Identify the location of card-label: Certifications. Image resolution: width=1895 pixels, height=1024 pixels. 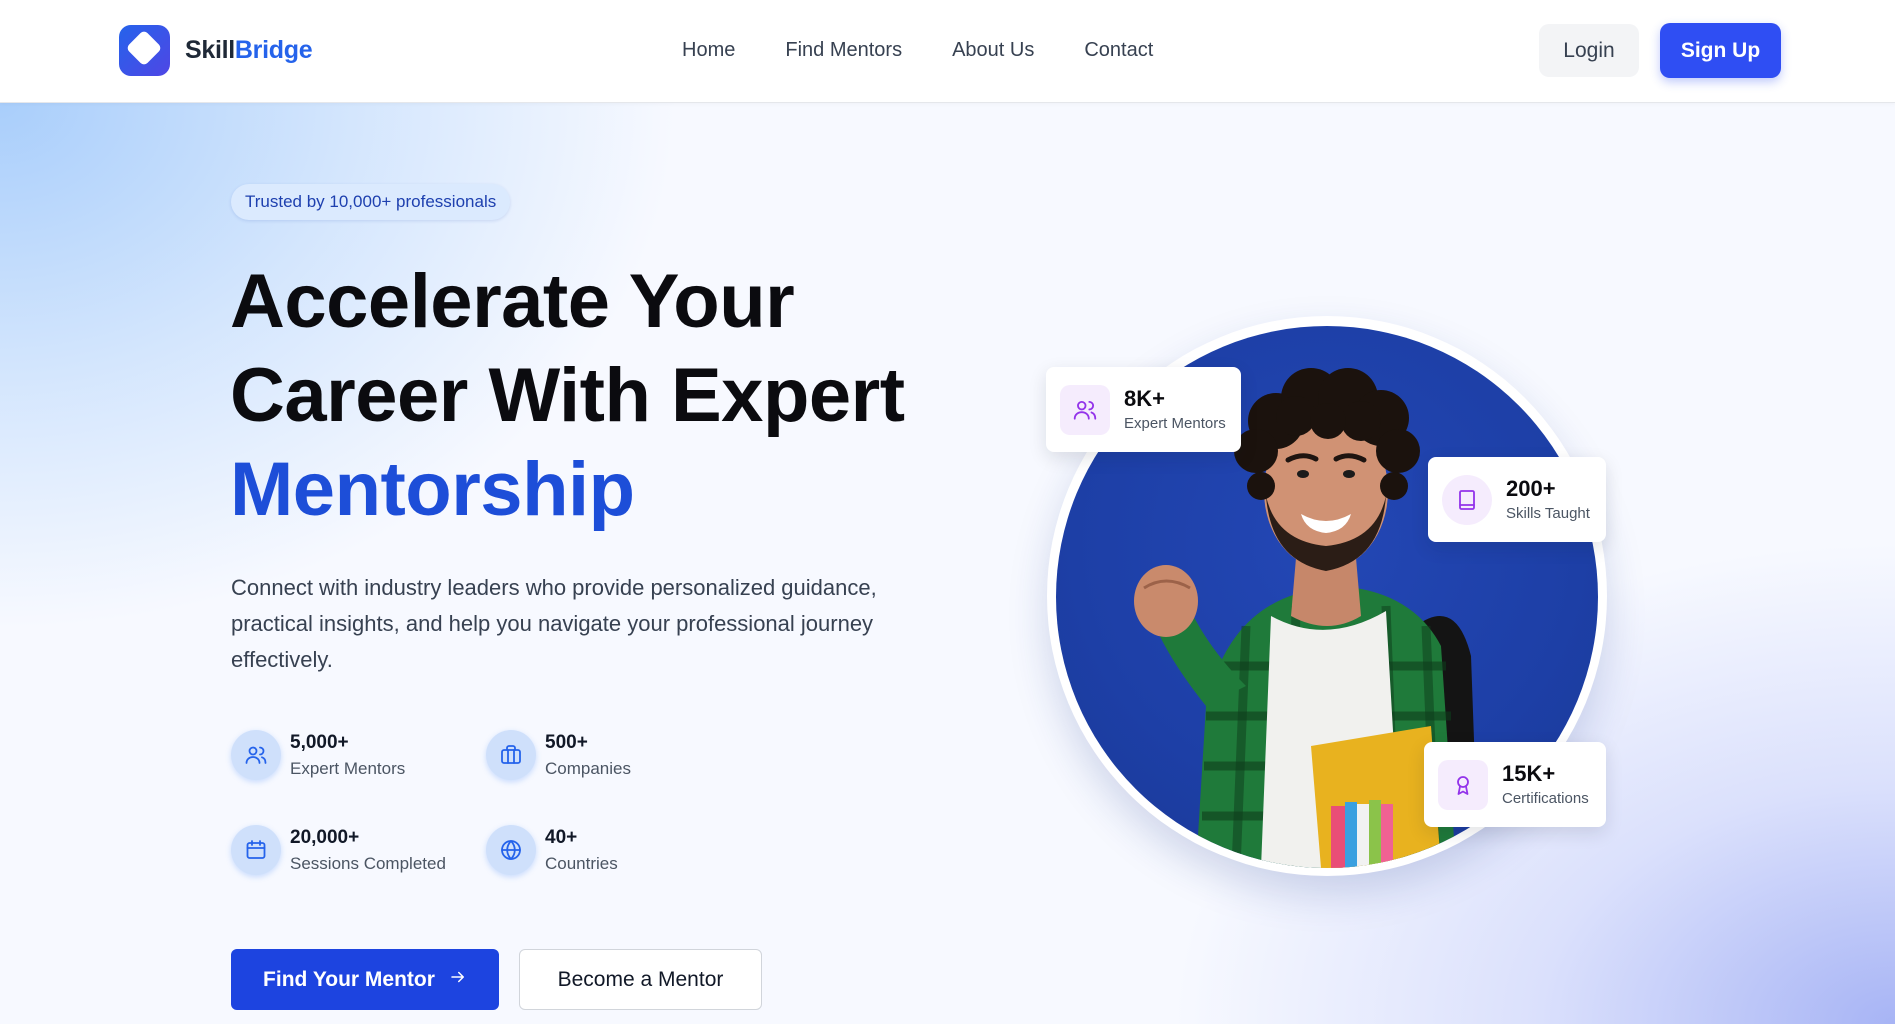
(1545, 798).